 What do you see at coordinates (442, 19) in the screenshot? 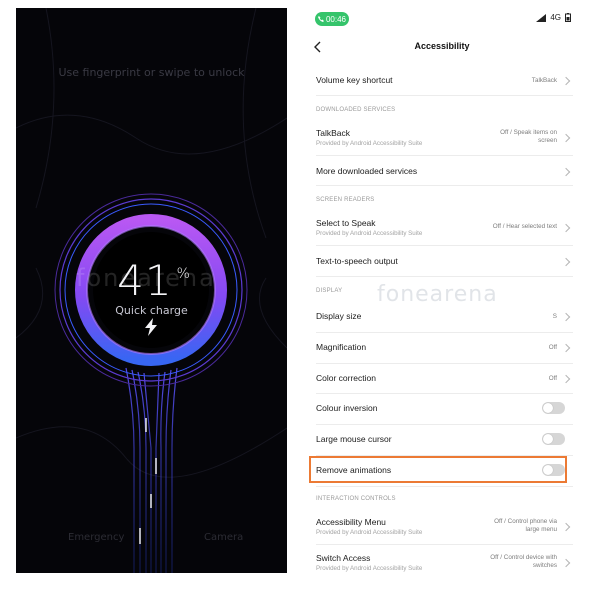
I see `status-bar: 00:46 4G` at bounding box center [442, 19].